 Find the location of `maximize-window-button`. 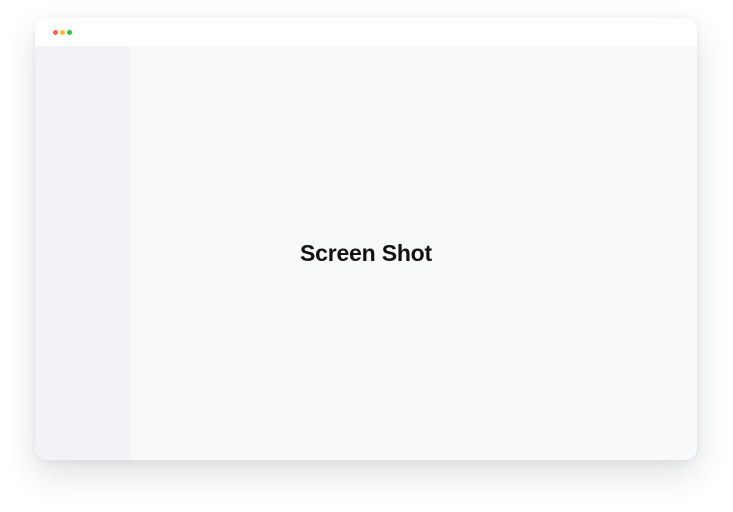

maximize-window-button is located at coordinates (69, 32).